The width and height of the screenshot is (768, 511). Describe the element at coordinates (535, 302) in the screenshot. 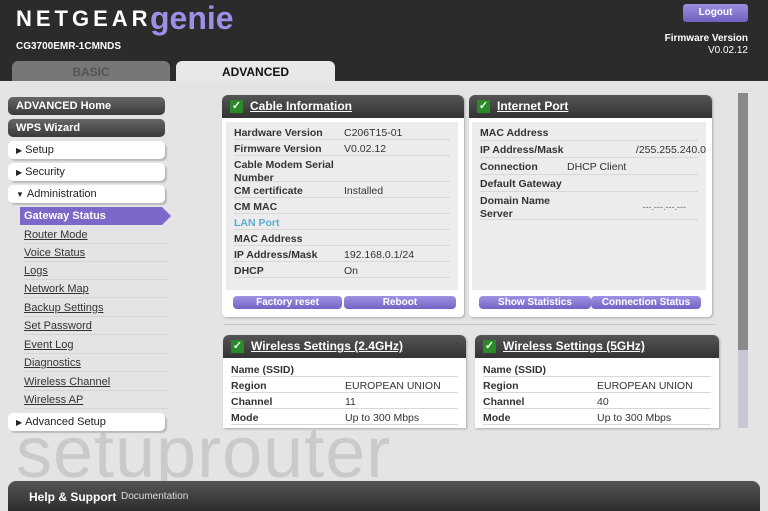

I see `show-statistics-button: Show Statistics` at that location.